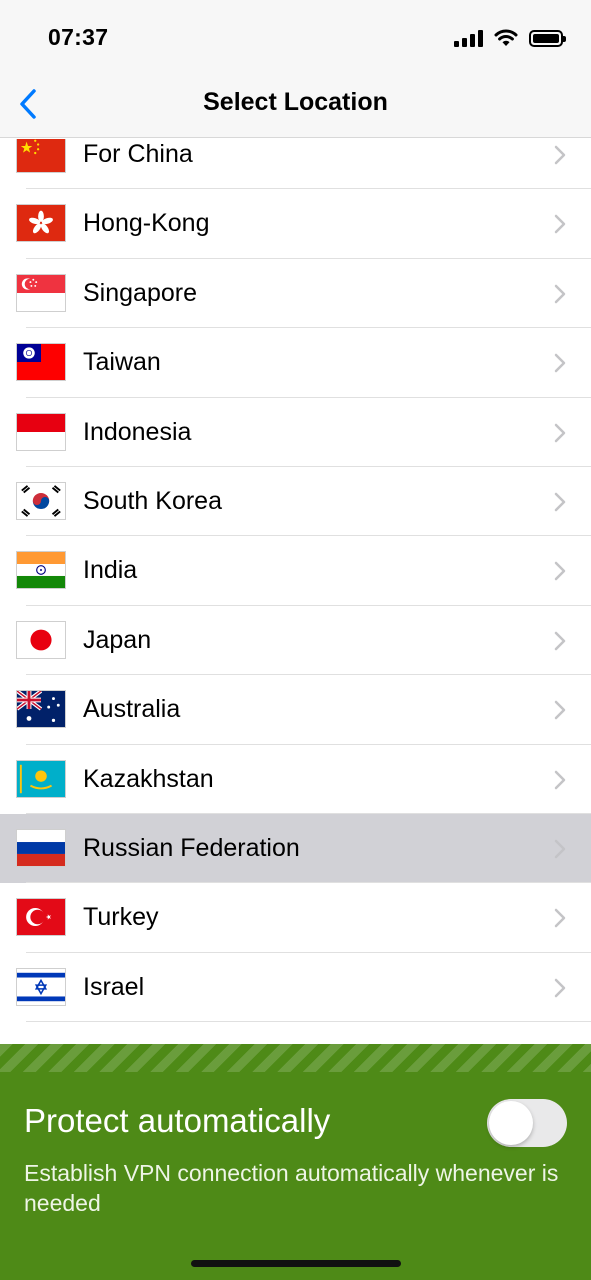  What do you see at coordinates (295, 432) in the screenshot?
I see `location-row: Indonesia` at bounding box center [295, 432].